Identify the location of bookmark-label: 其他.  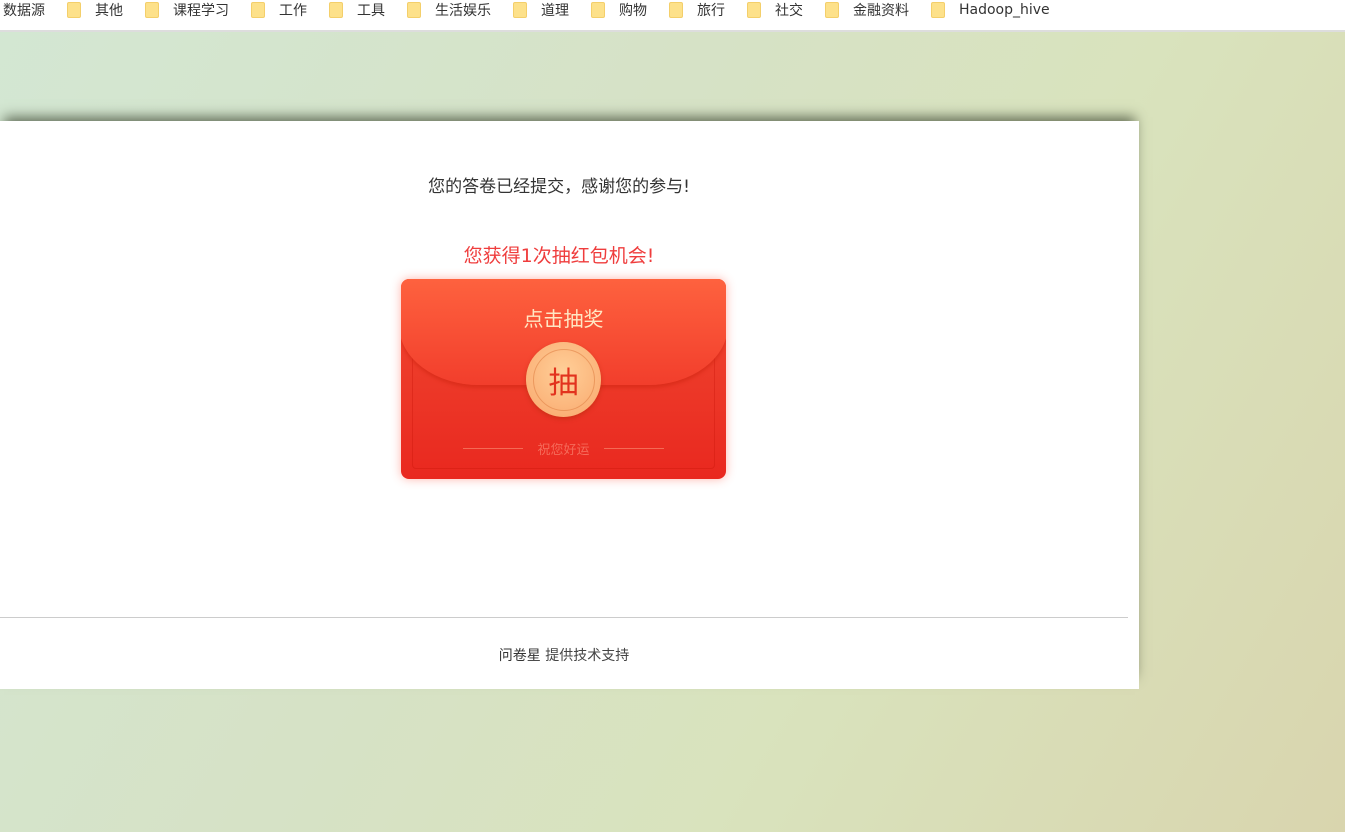
(109, 11).